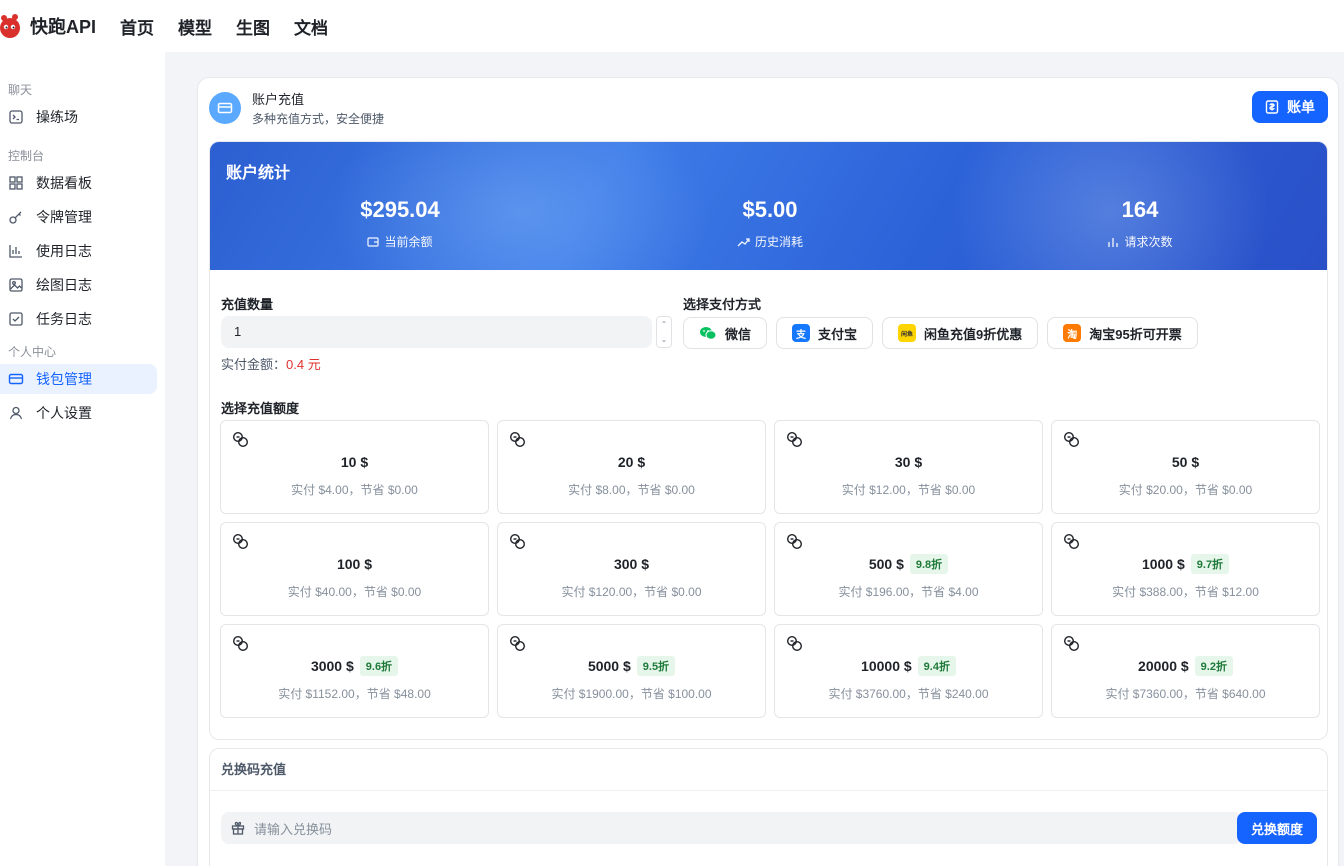 This screenshot has height=866, width=1344. What do you see at coordinates (1277, 828) in the screenshot?
I see `redeem-button: 兑换额度` at bounding box center [1277, 828].